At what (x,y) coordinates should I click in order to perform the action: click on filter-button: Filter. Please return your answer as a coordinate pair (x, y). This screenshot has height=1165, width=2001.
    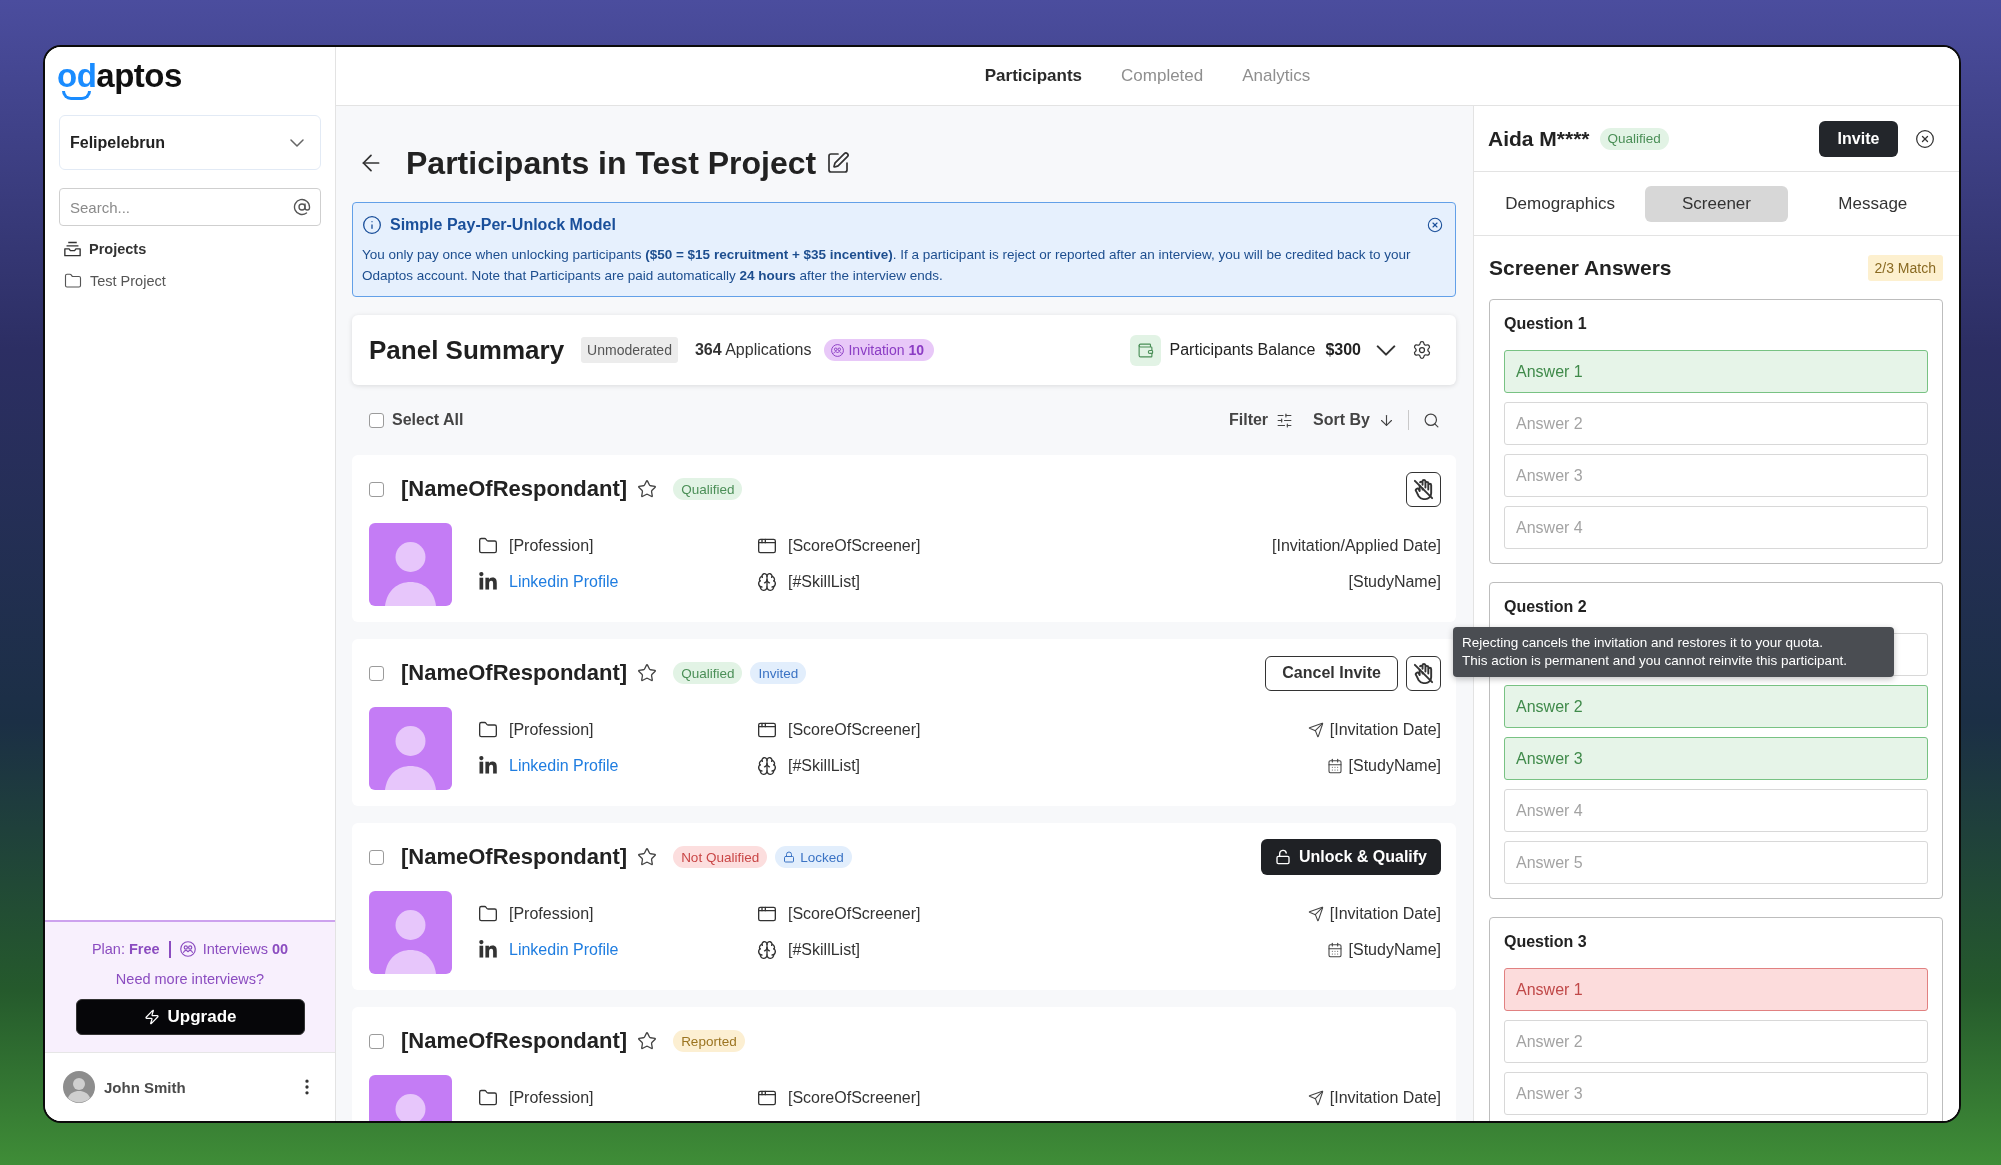
    Looking at the image, I should click on (1261, 420).